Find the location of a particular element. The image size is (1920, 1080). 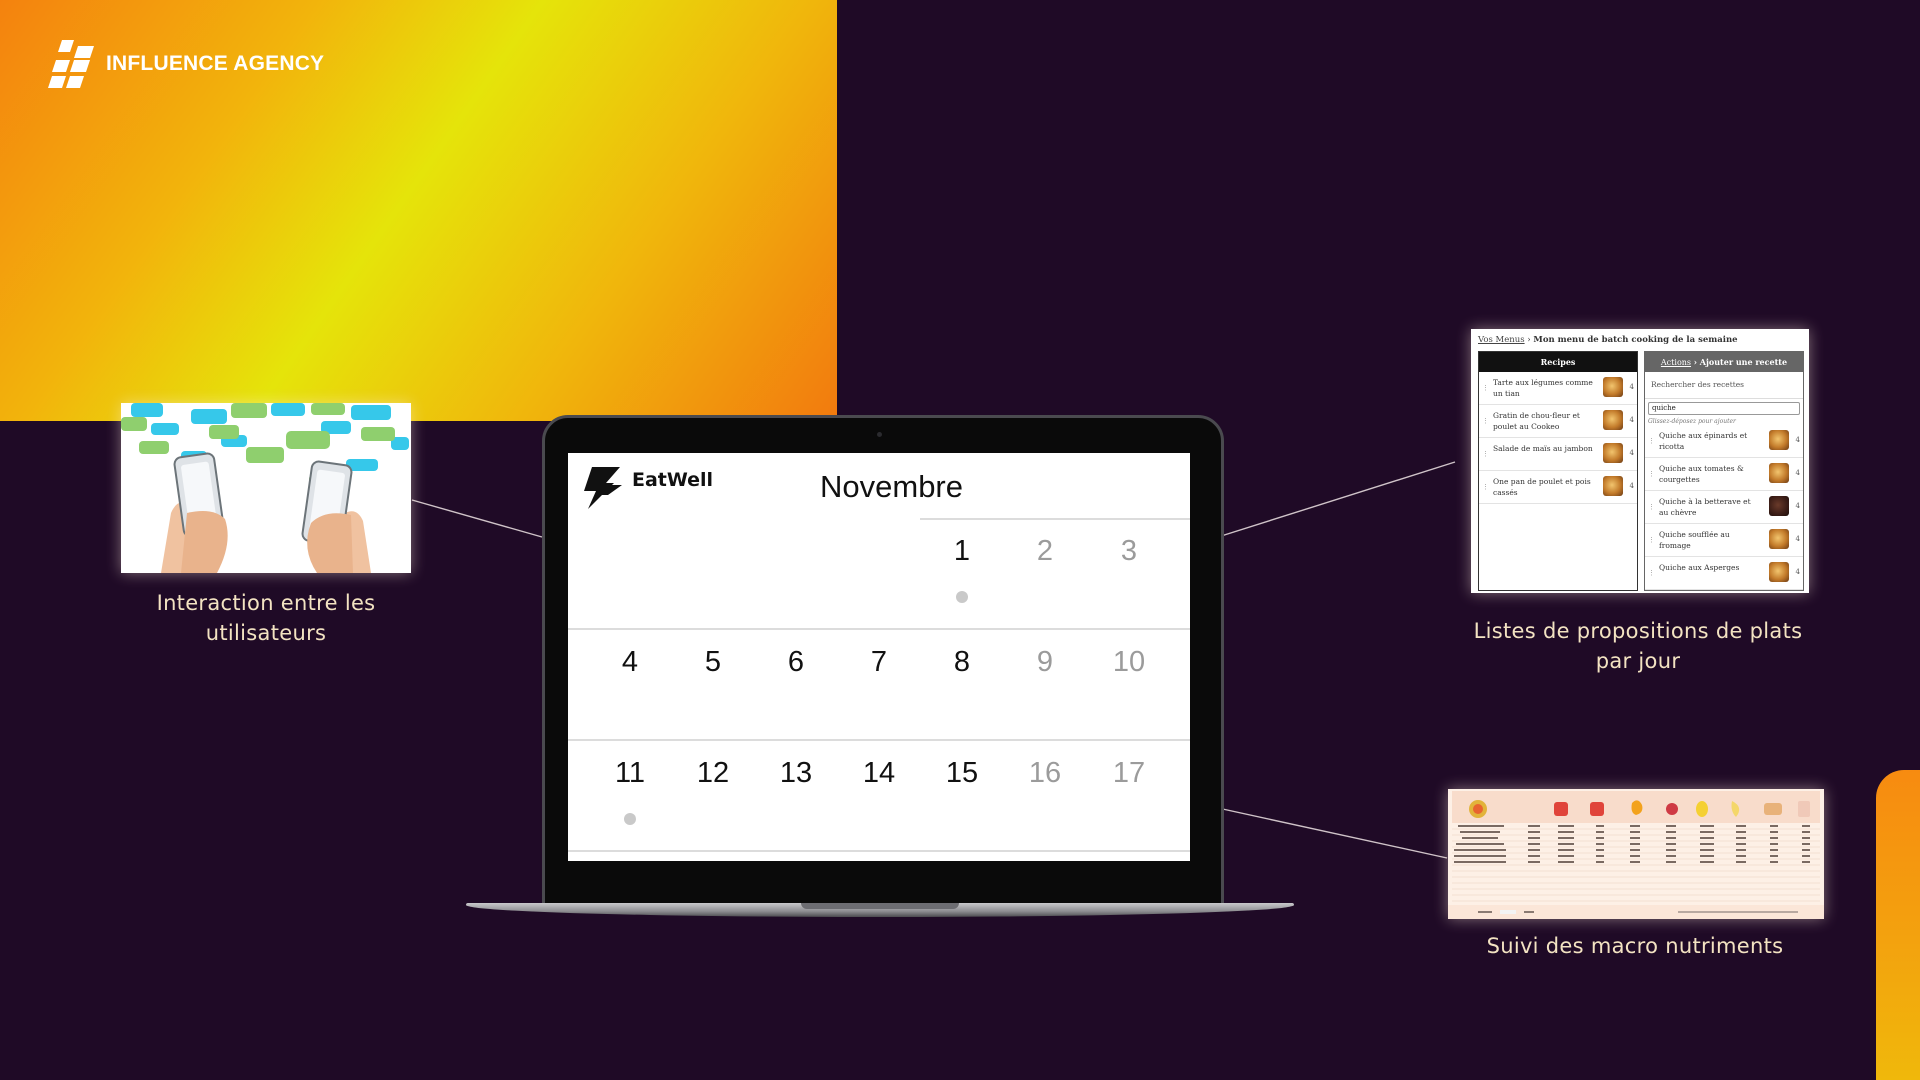

calendar-day: 5 is located at coordinates (713, 662).